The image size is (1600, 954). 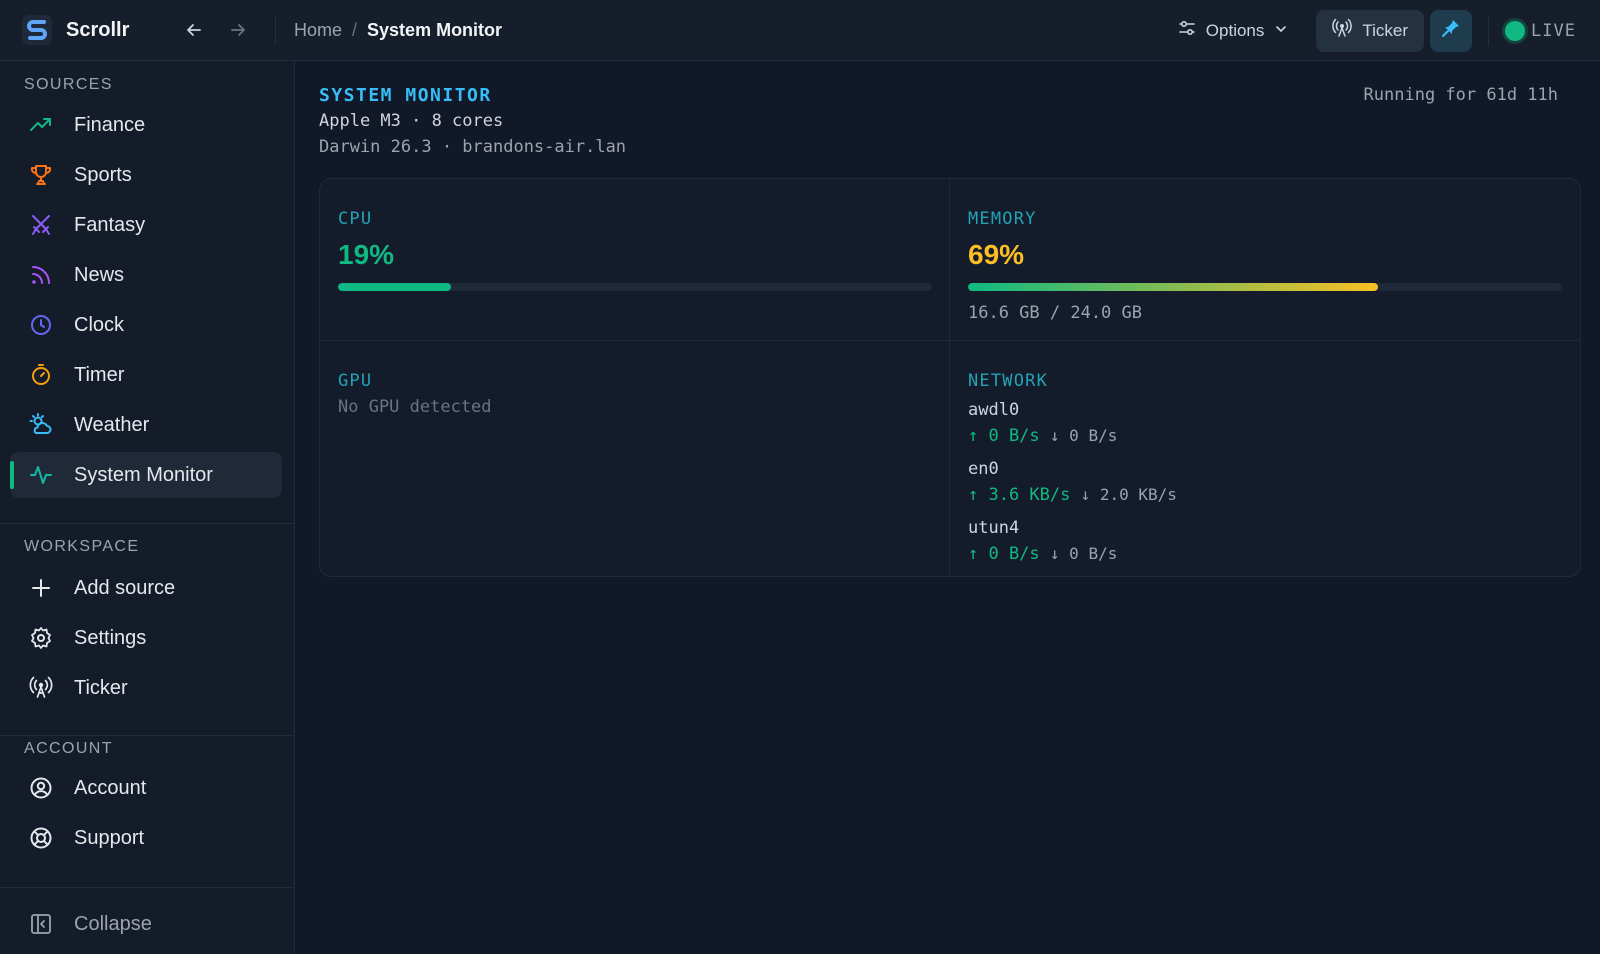 What do you see at coordinates (1072, 423) in the screenshot?
I see `list-item: awdl0 ↑ 0 B/s ↓ 0 B/s` at bounding box center [1072, 423].